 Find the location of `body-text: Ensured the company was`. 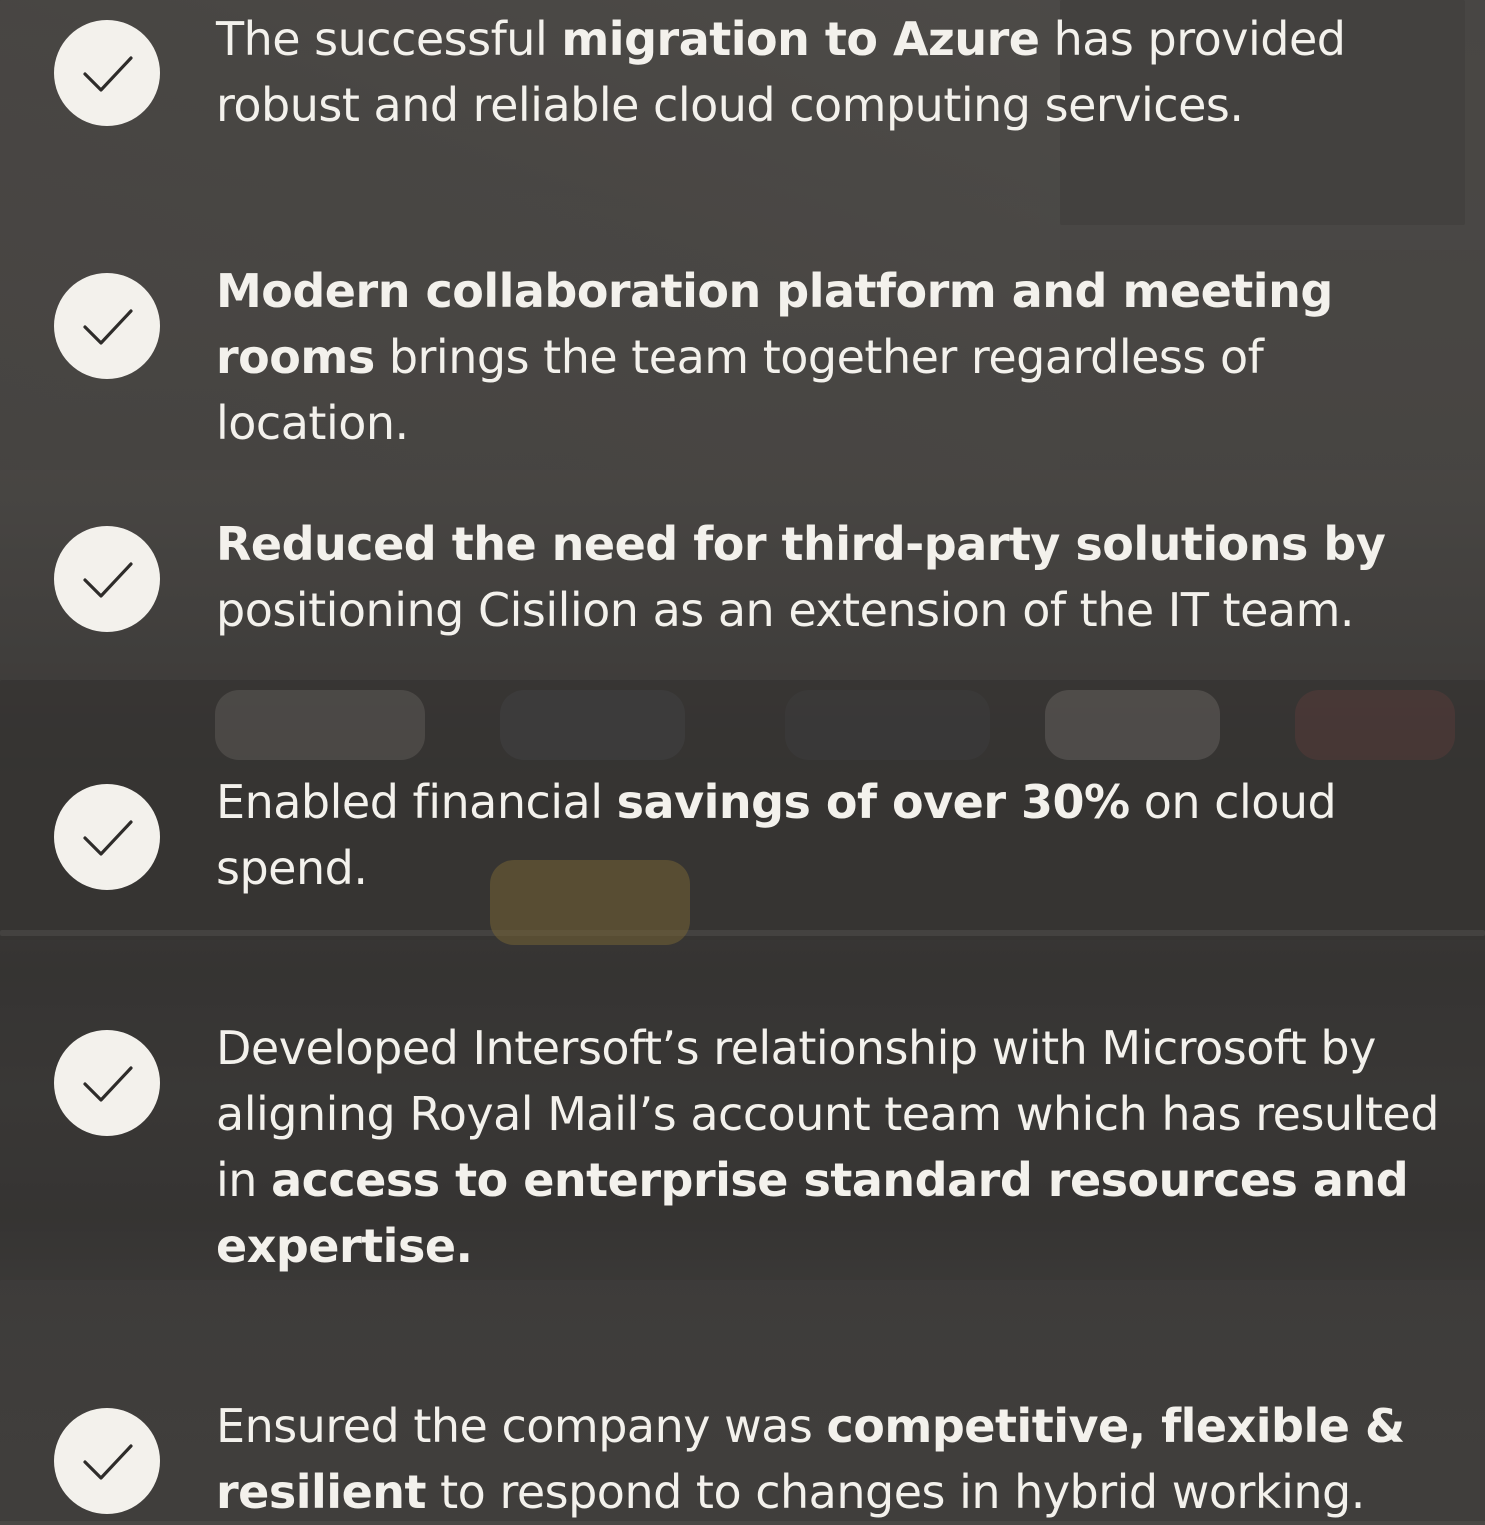

body-text: Ensured the company was is located at coordinates (521, 1426).